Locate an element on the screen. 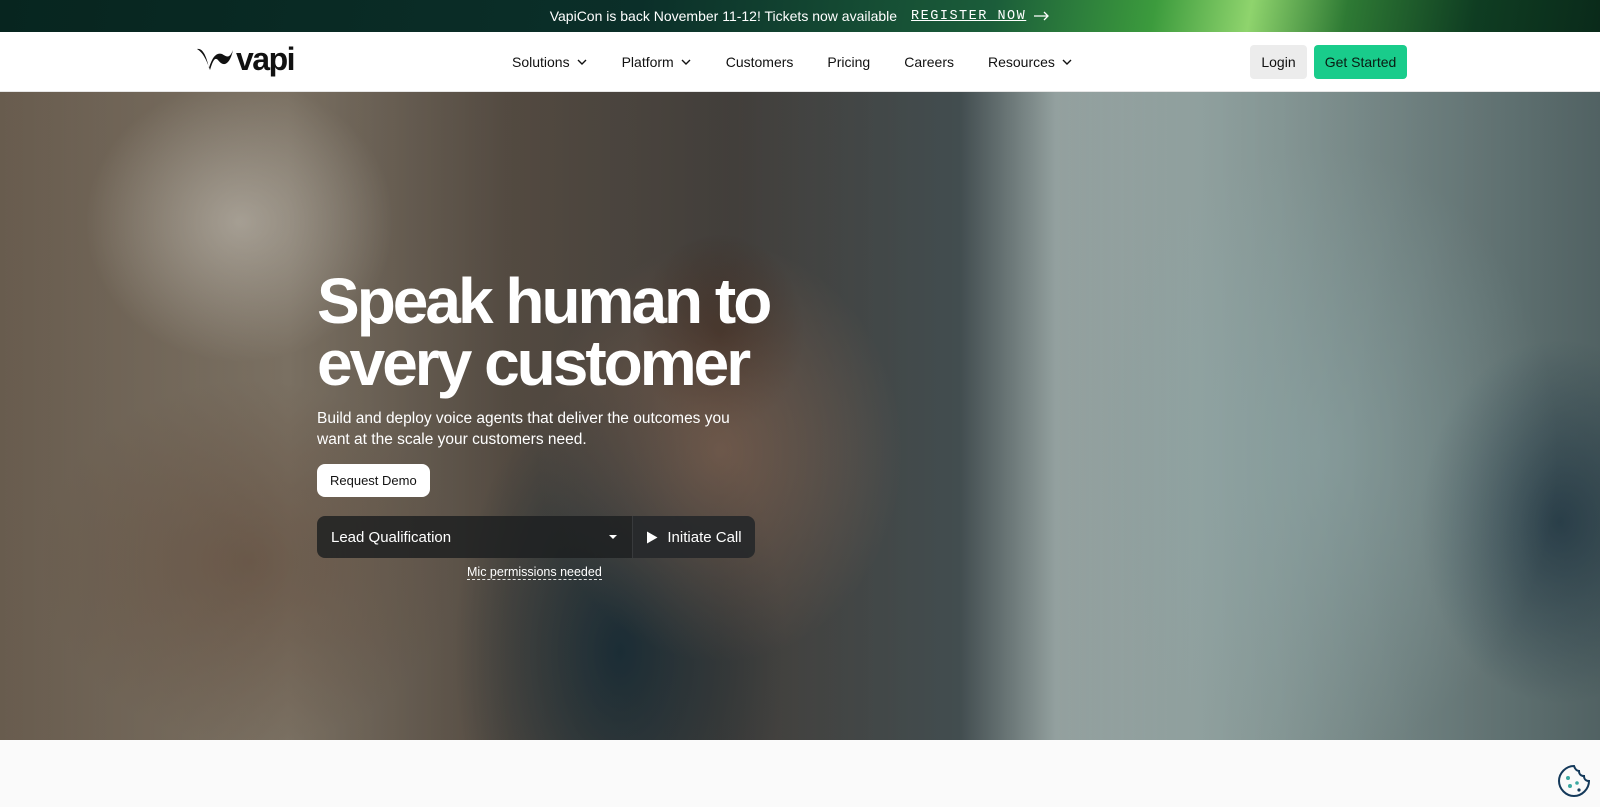 The image size is (1600, 807). cookie-settings-button is located at coordinates (1574, 781).